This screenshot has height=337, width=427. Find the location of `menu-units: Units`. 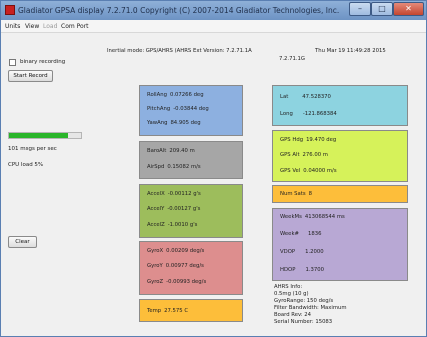

menu-units: Units is located at coordinates (12, 26).